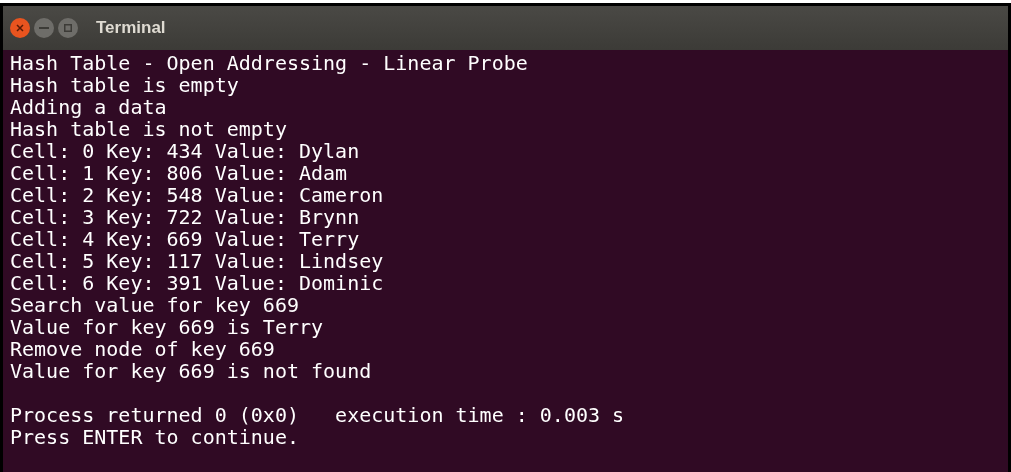  I want to click on output-line: Press ENTER to continue., so click(154, 437).